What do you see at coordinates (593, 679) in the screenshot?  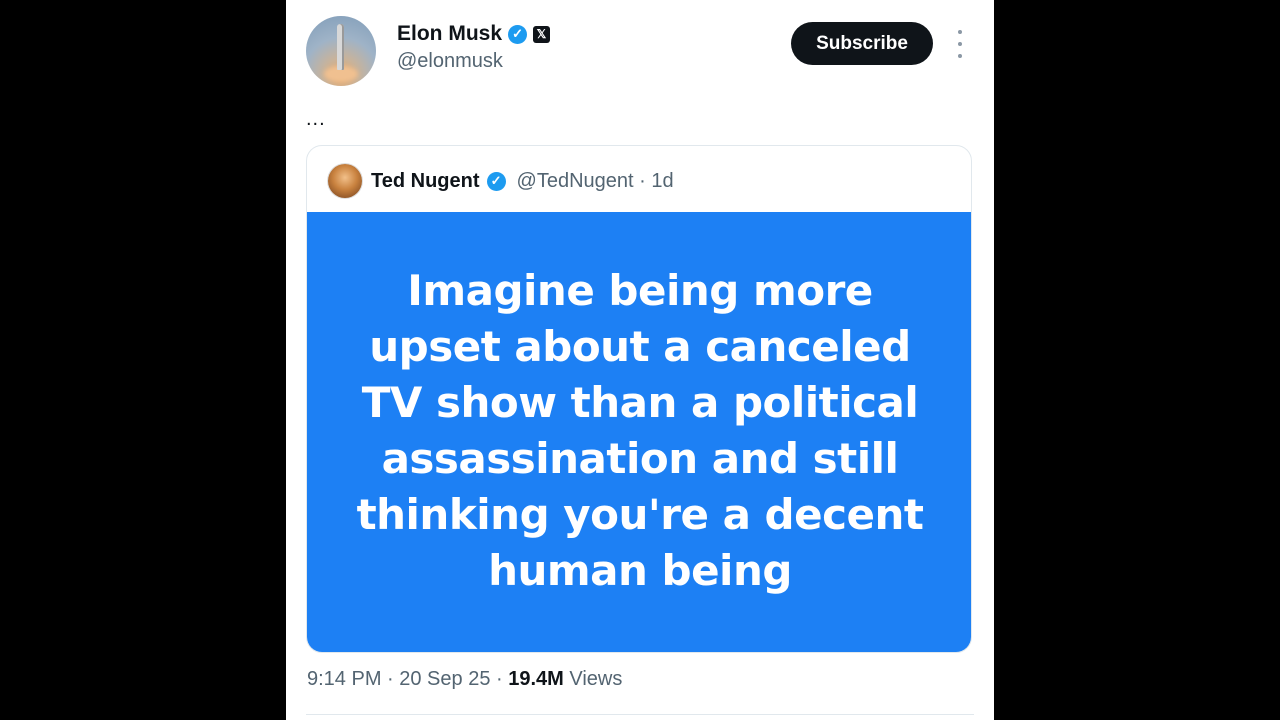 I see `views-label: Views` at bounding box center [593, 679].